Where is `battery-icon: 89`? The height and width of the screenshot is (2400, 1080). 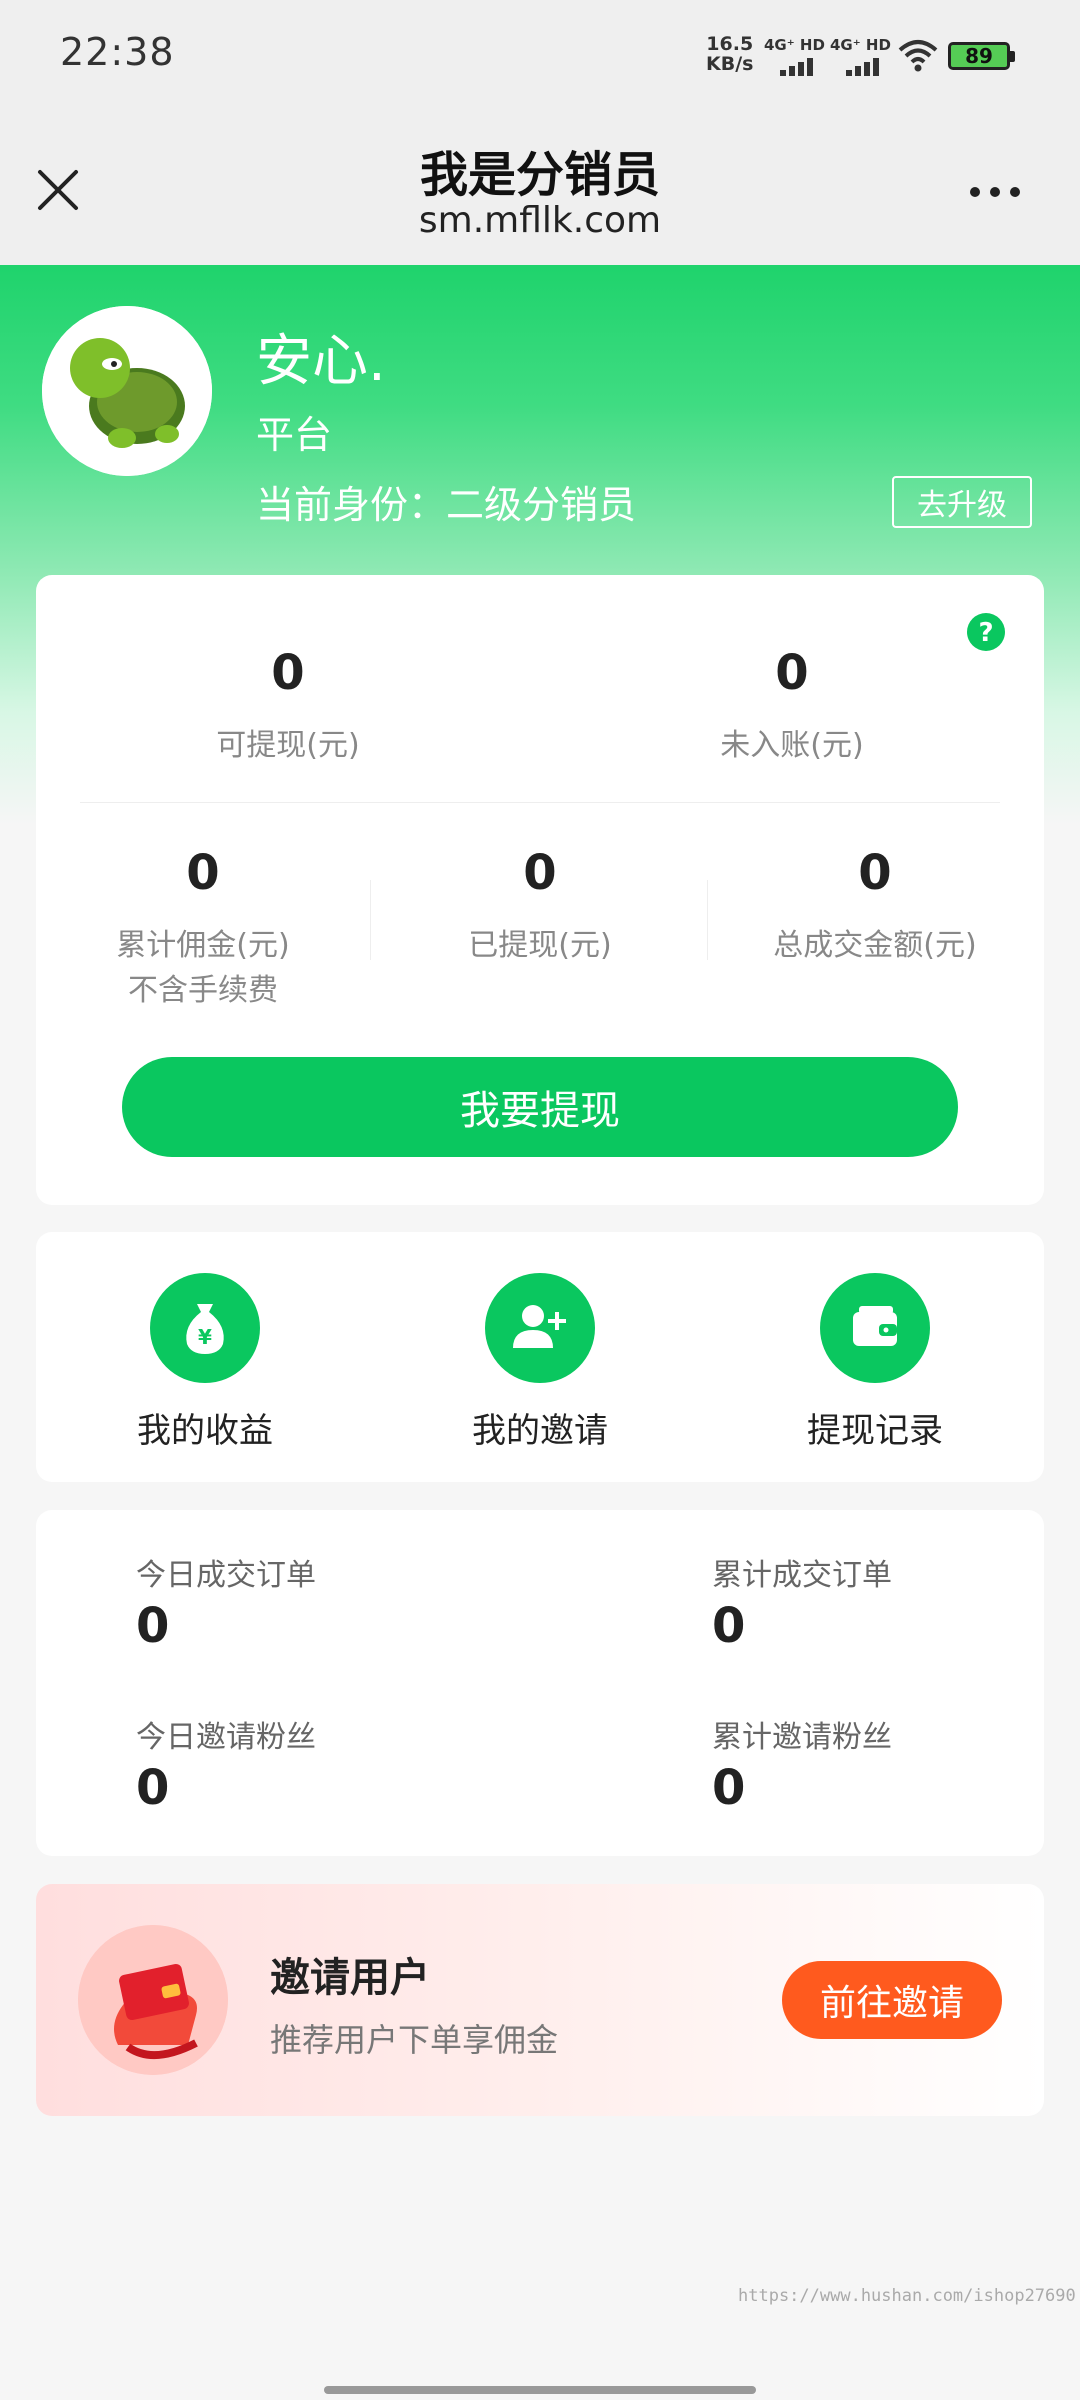 battery-icon: 89 is located at coordinates (983, 57).